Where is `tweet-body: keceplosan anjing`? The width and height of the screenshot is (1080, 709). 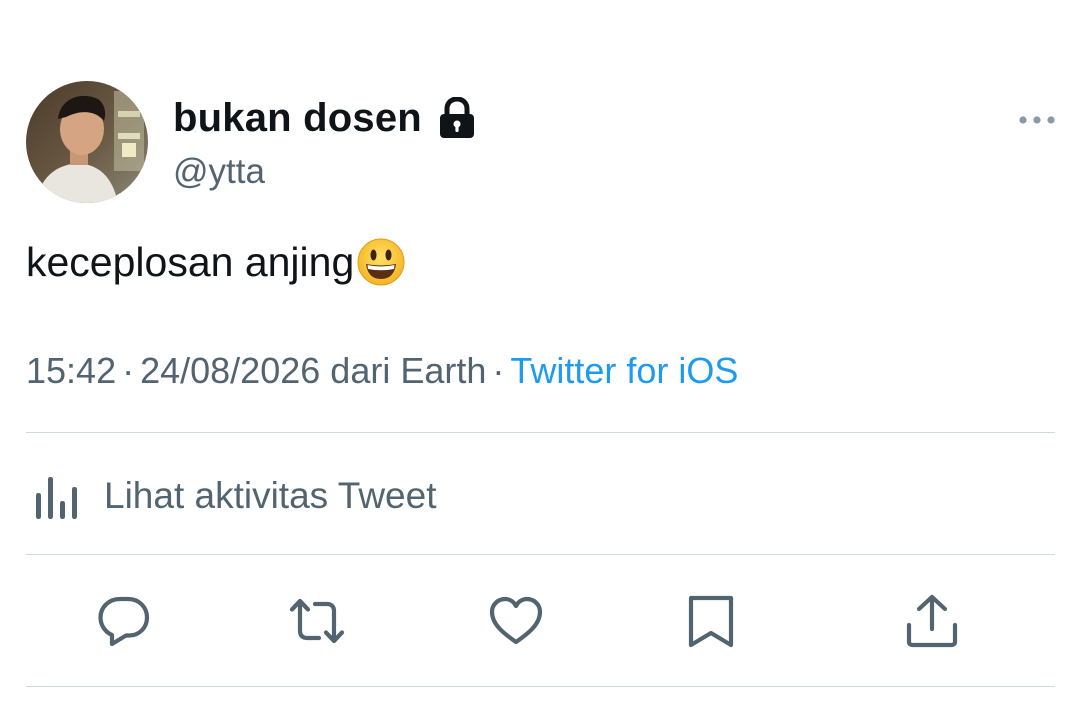 tweet-body: keceplosan anjing is located at coordinates (190, 262).